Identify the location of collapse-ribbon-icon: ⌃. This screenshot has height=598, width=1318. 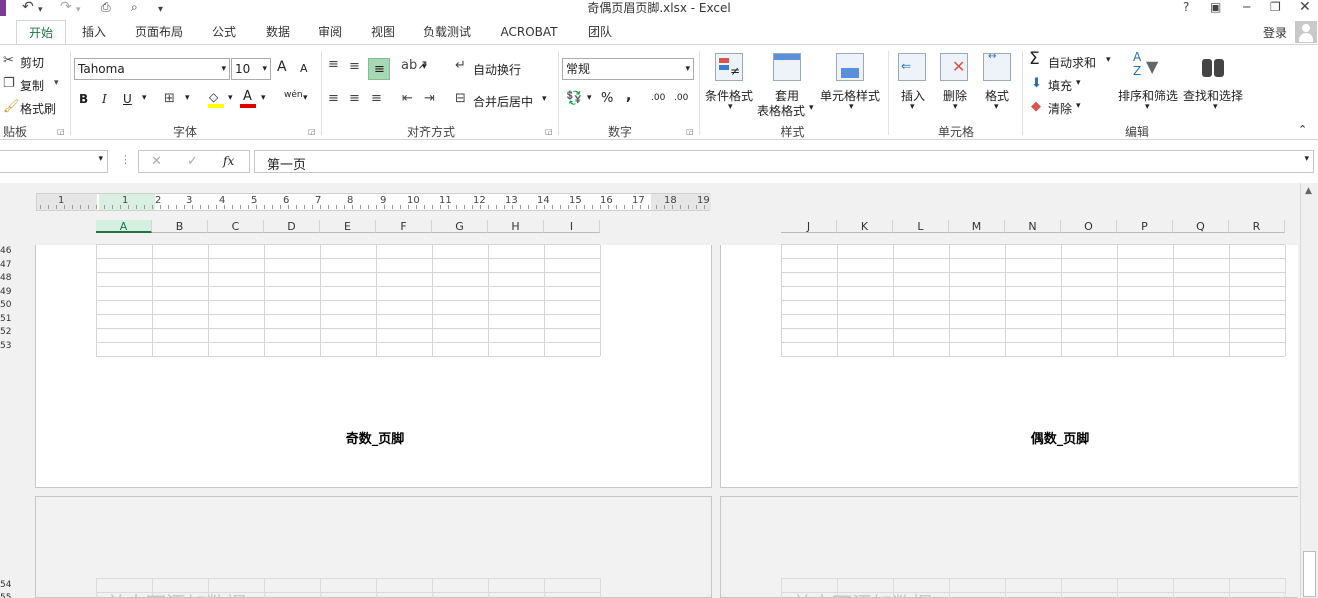
(1302, 129).